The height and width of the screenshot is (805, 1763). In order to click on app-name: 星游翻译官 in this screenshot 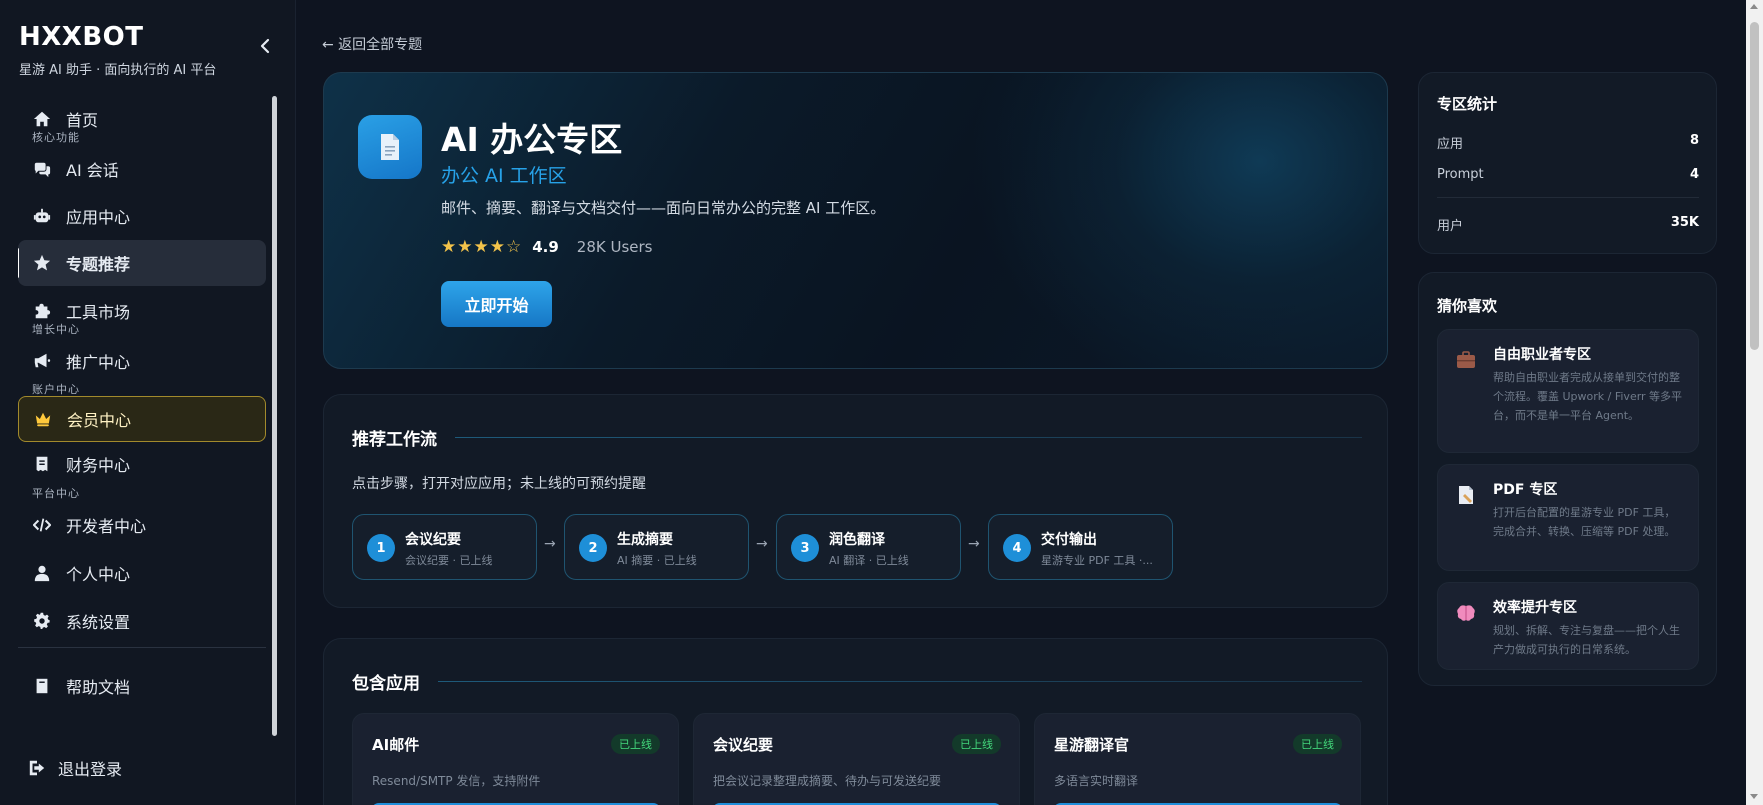, I will do `click(1092, 745)`.